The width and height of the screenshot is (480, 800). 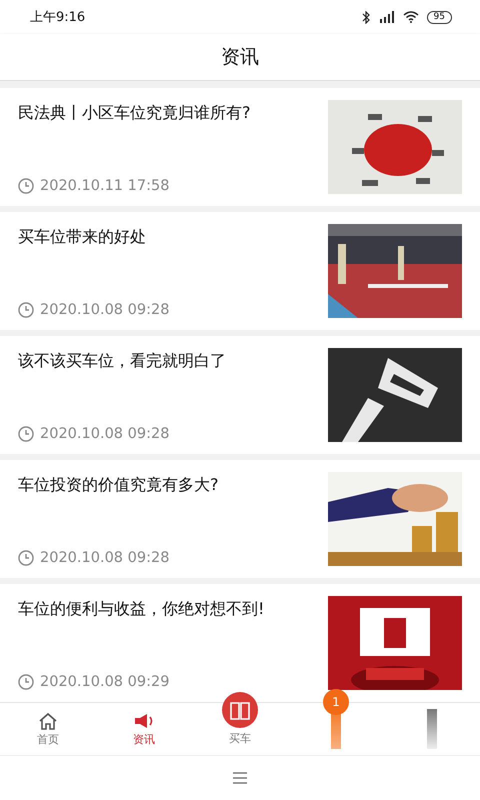 I want to click on battery-indicator: 95, so click(x=439, y=17).